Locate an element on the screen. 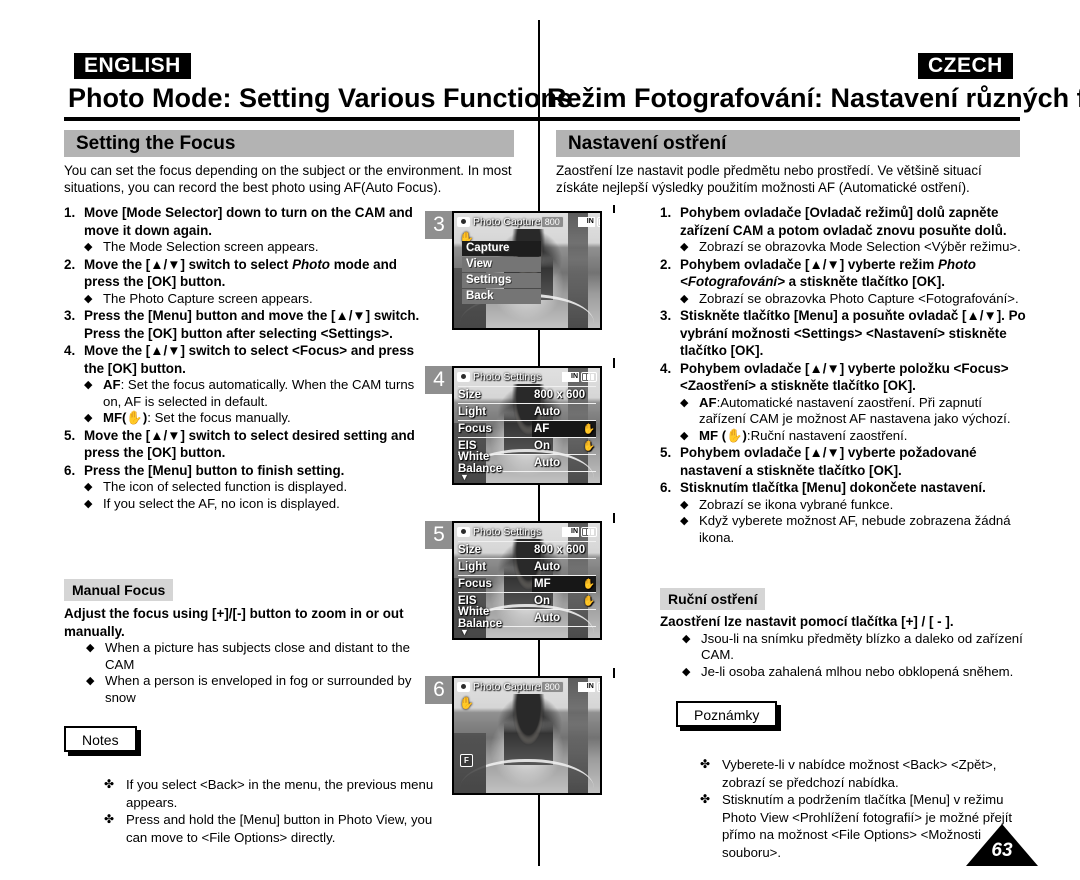  bullet-term: MF (✋) is located at coordinates (723, 435).